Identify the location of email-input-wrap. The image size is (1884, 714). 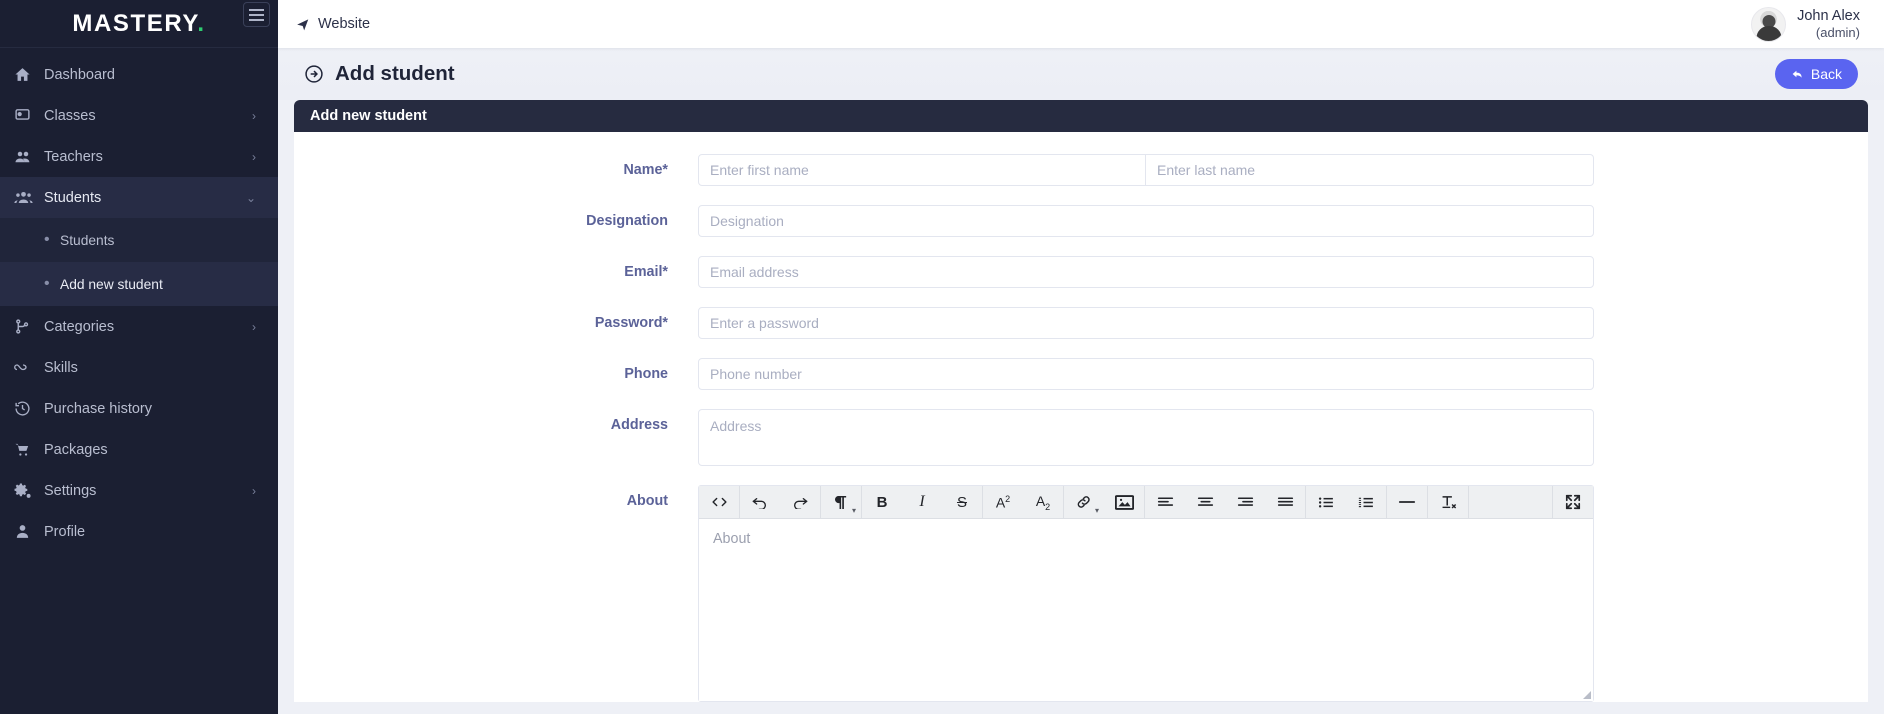
(1146, 272).